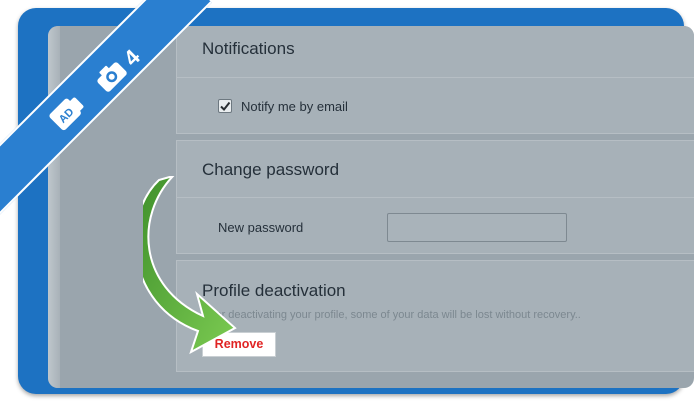  I want to click on divider, so click(435, 77).